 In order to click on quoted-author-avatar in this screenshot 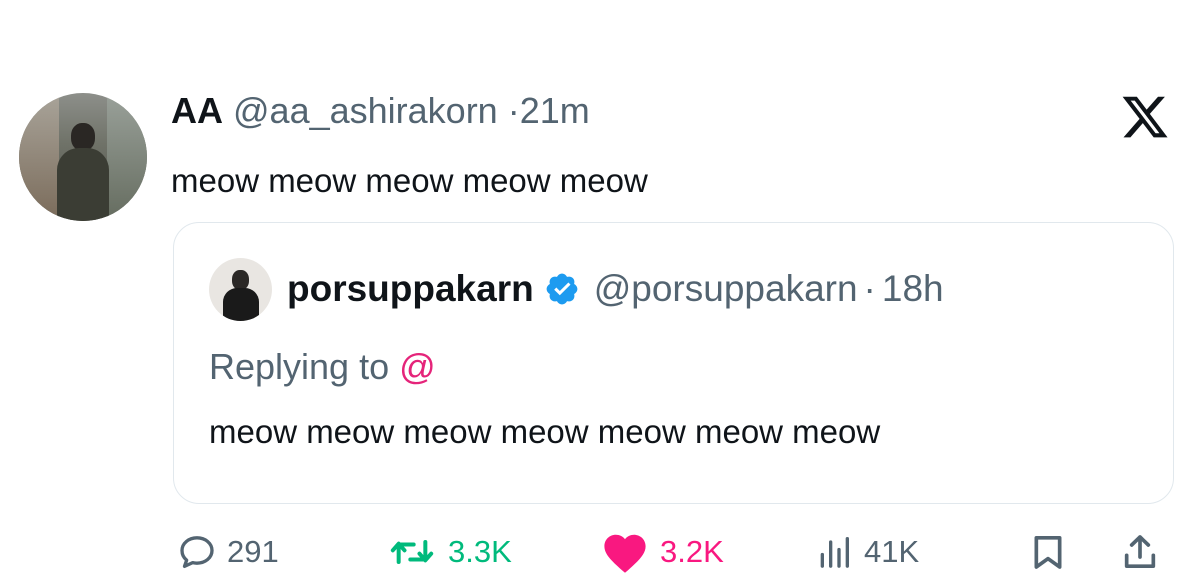, I will do `click(240, 289)`.